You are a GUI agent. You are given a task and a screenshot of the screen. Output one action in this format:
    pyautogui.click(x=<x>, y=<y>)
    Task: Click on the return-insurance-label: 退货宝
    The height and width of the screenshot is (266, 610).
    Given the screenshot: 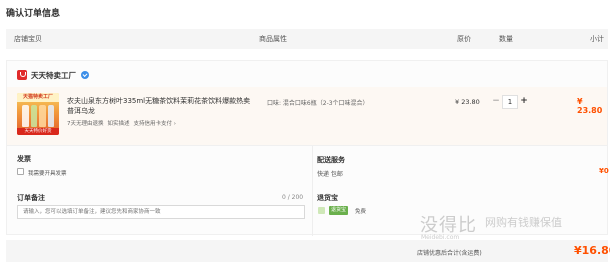 What is the action you would take?
    pyautogui.click(x=327, y=198)
    